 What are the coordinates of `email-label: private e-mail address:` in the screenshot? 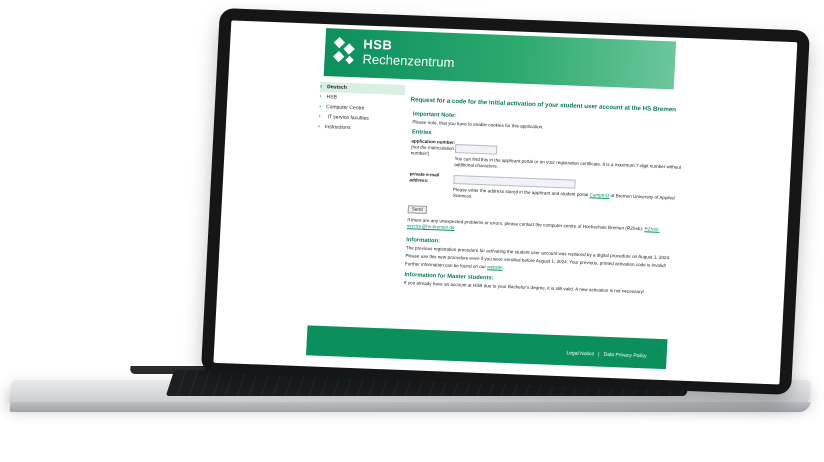 It's located at (424, 177).